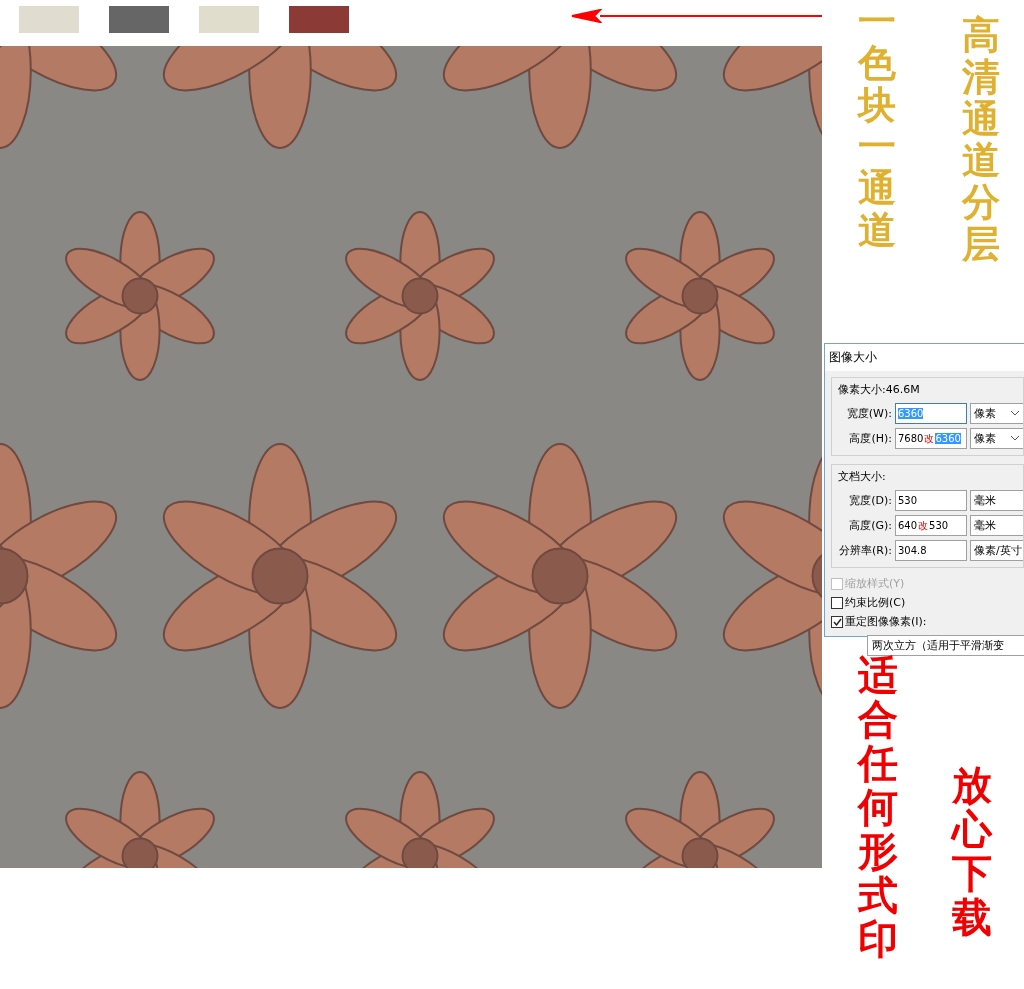 Image resolution: width=1024 pixels, height=989 pixels. What do you see at coordinates (886, 621) in the screenshot?
I see `checkbox-label: 重定图像像素(I):` at bounding box center [886, 621].